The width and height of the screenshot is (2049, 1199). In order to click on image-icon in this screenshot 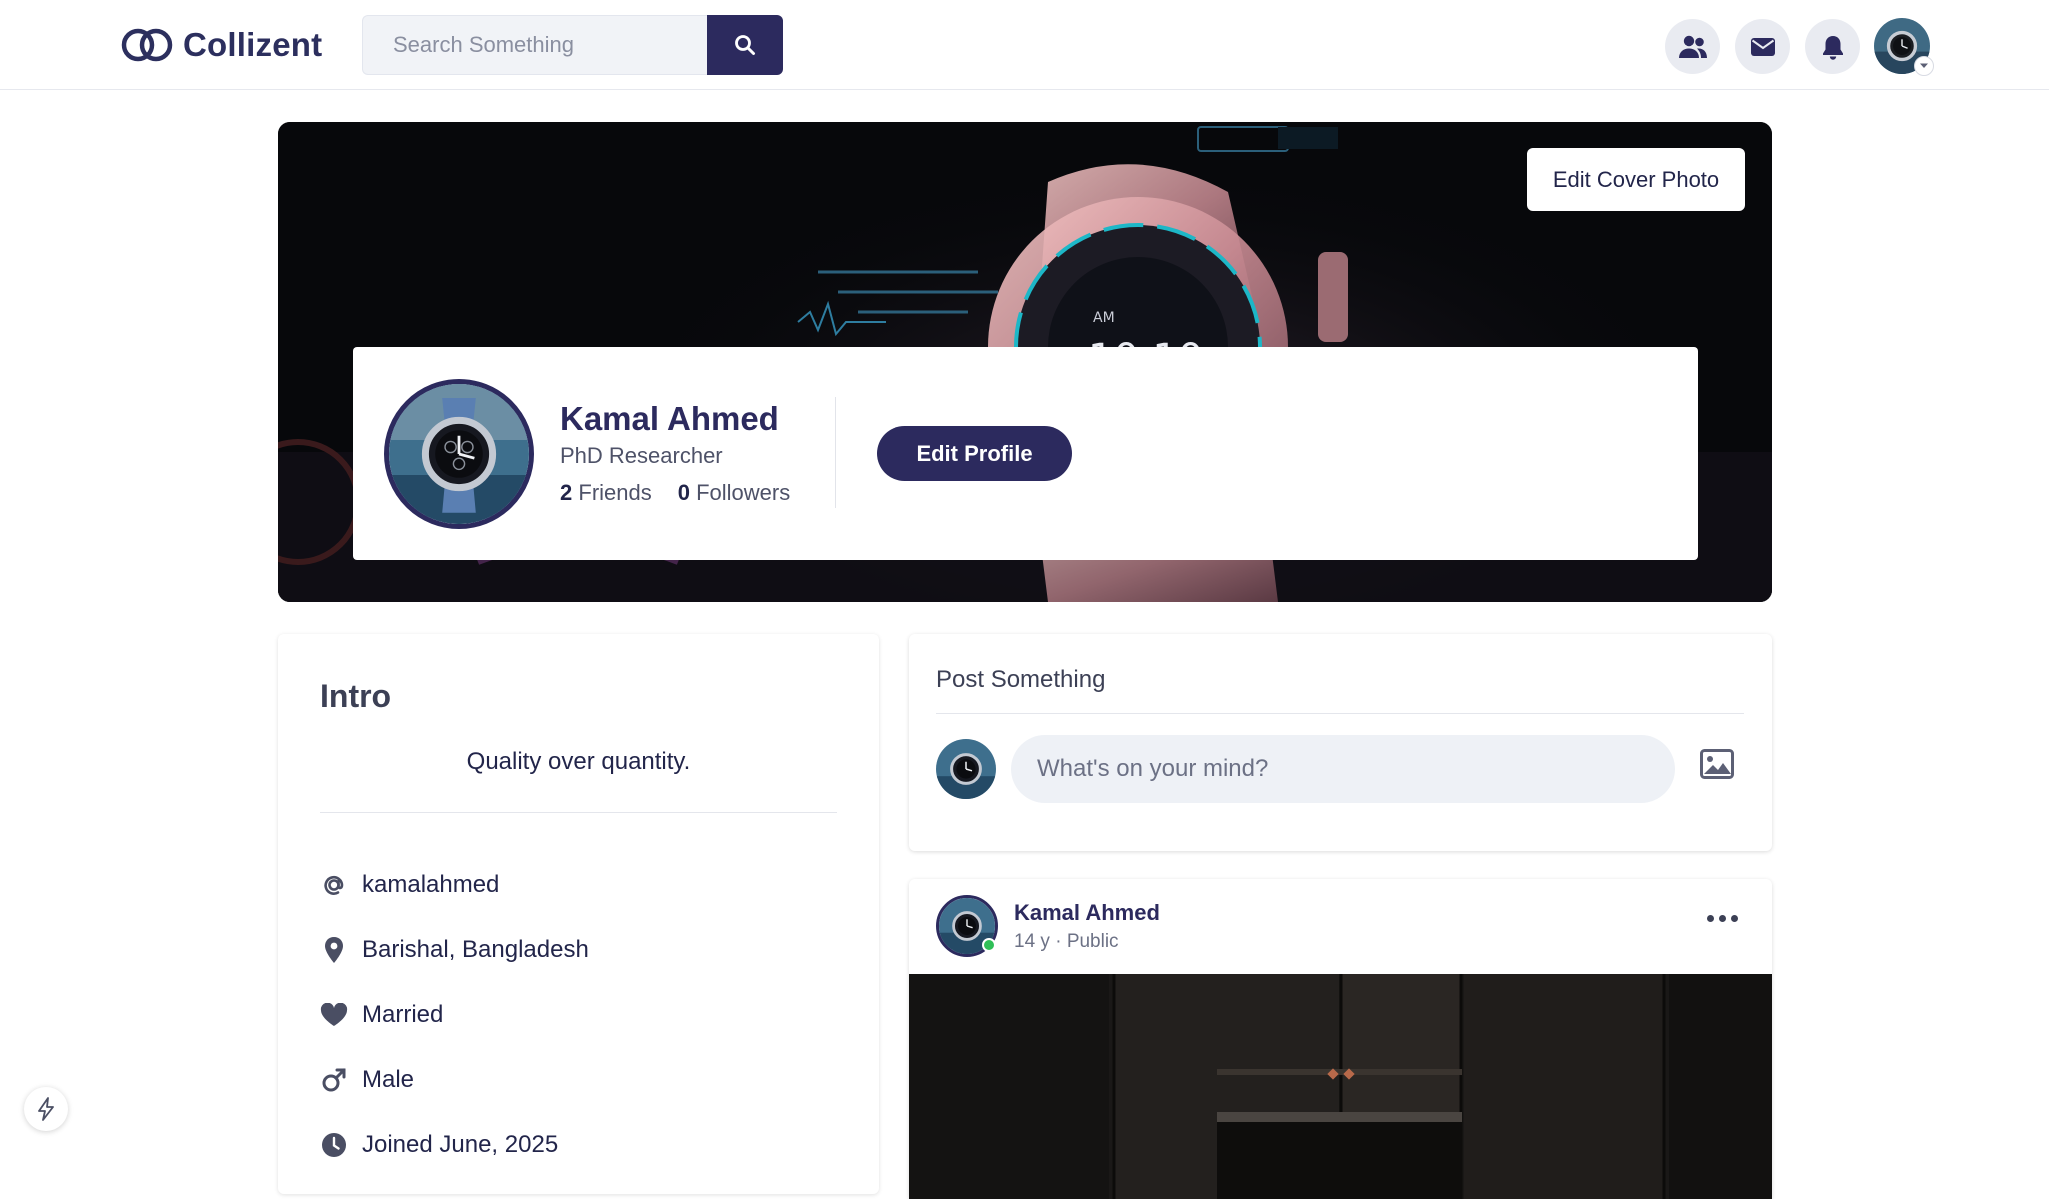, I will do `click(1717, 764)`.